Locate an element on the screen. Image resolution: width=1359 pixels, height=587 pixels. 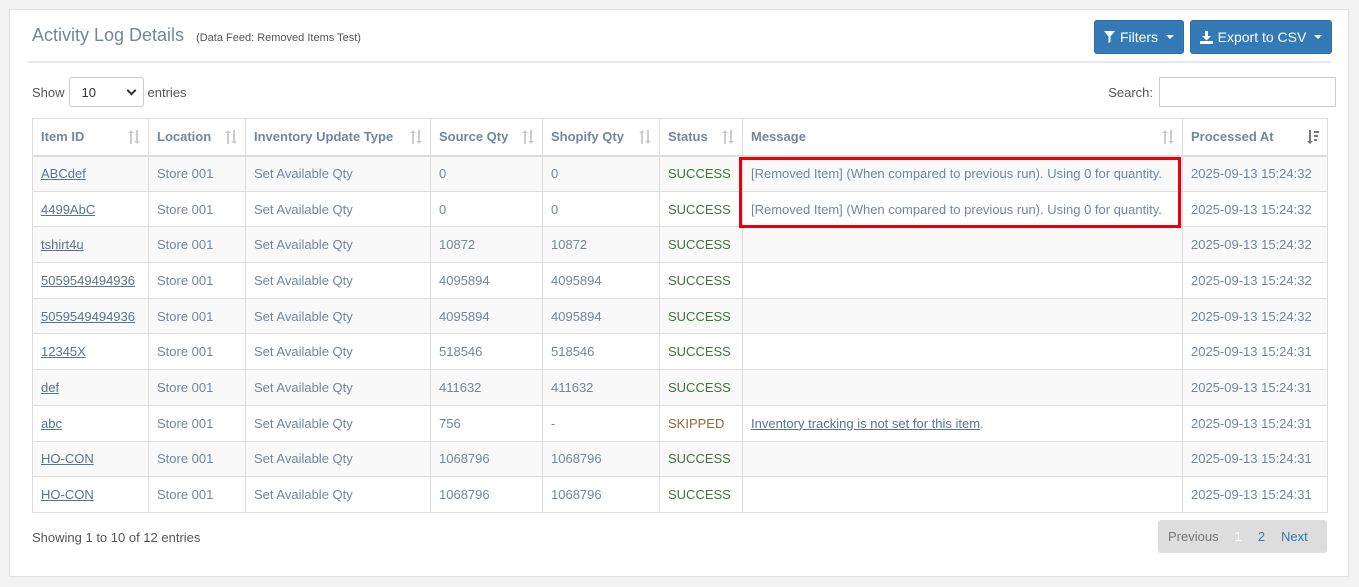
filters-button: Filters is located at coordinates (1139, 37).